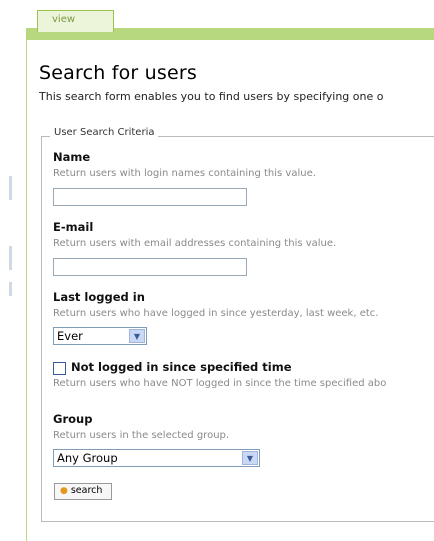 The image size is (434, 541). I want to click on group-label: Group, so click(73, 419).